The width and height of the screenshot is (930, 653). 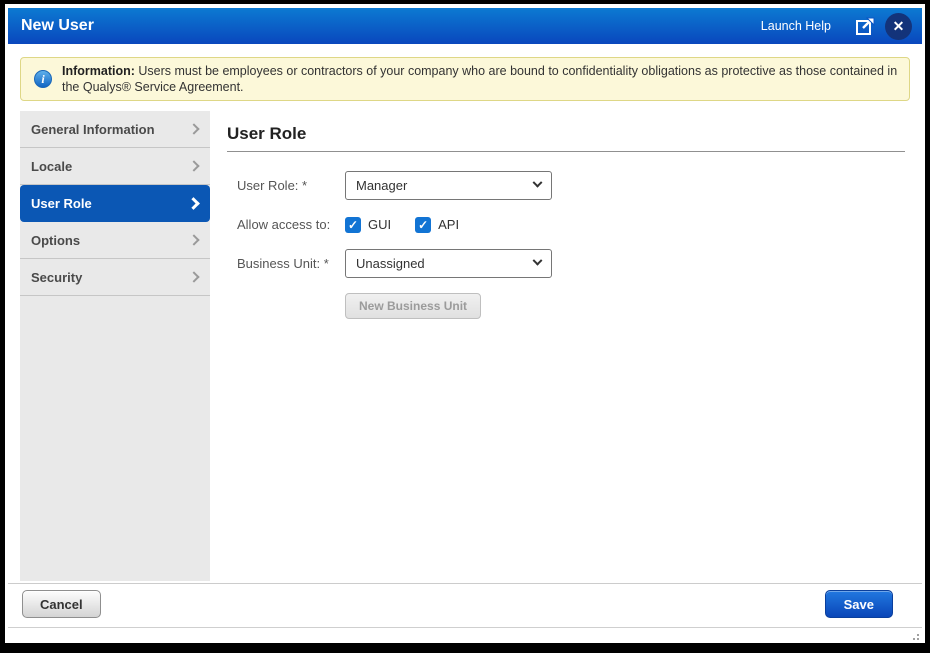 I want to click on user-role-select: Manager, so click(x=448, y=185).